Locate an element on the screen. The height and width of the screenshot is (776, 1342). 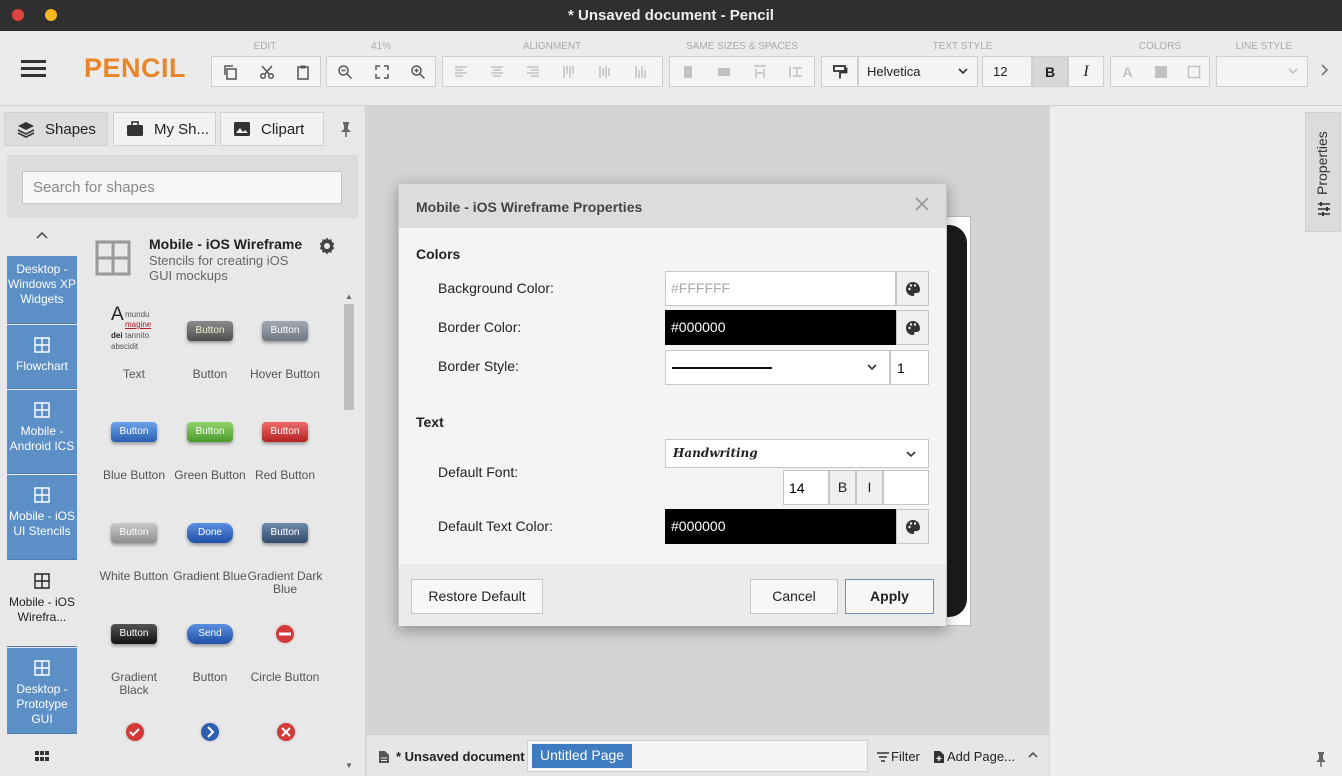
align-middle-icon is located at coordinates (605, 71).